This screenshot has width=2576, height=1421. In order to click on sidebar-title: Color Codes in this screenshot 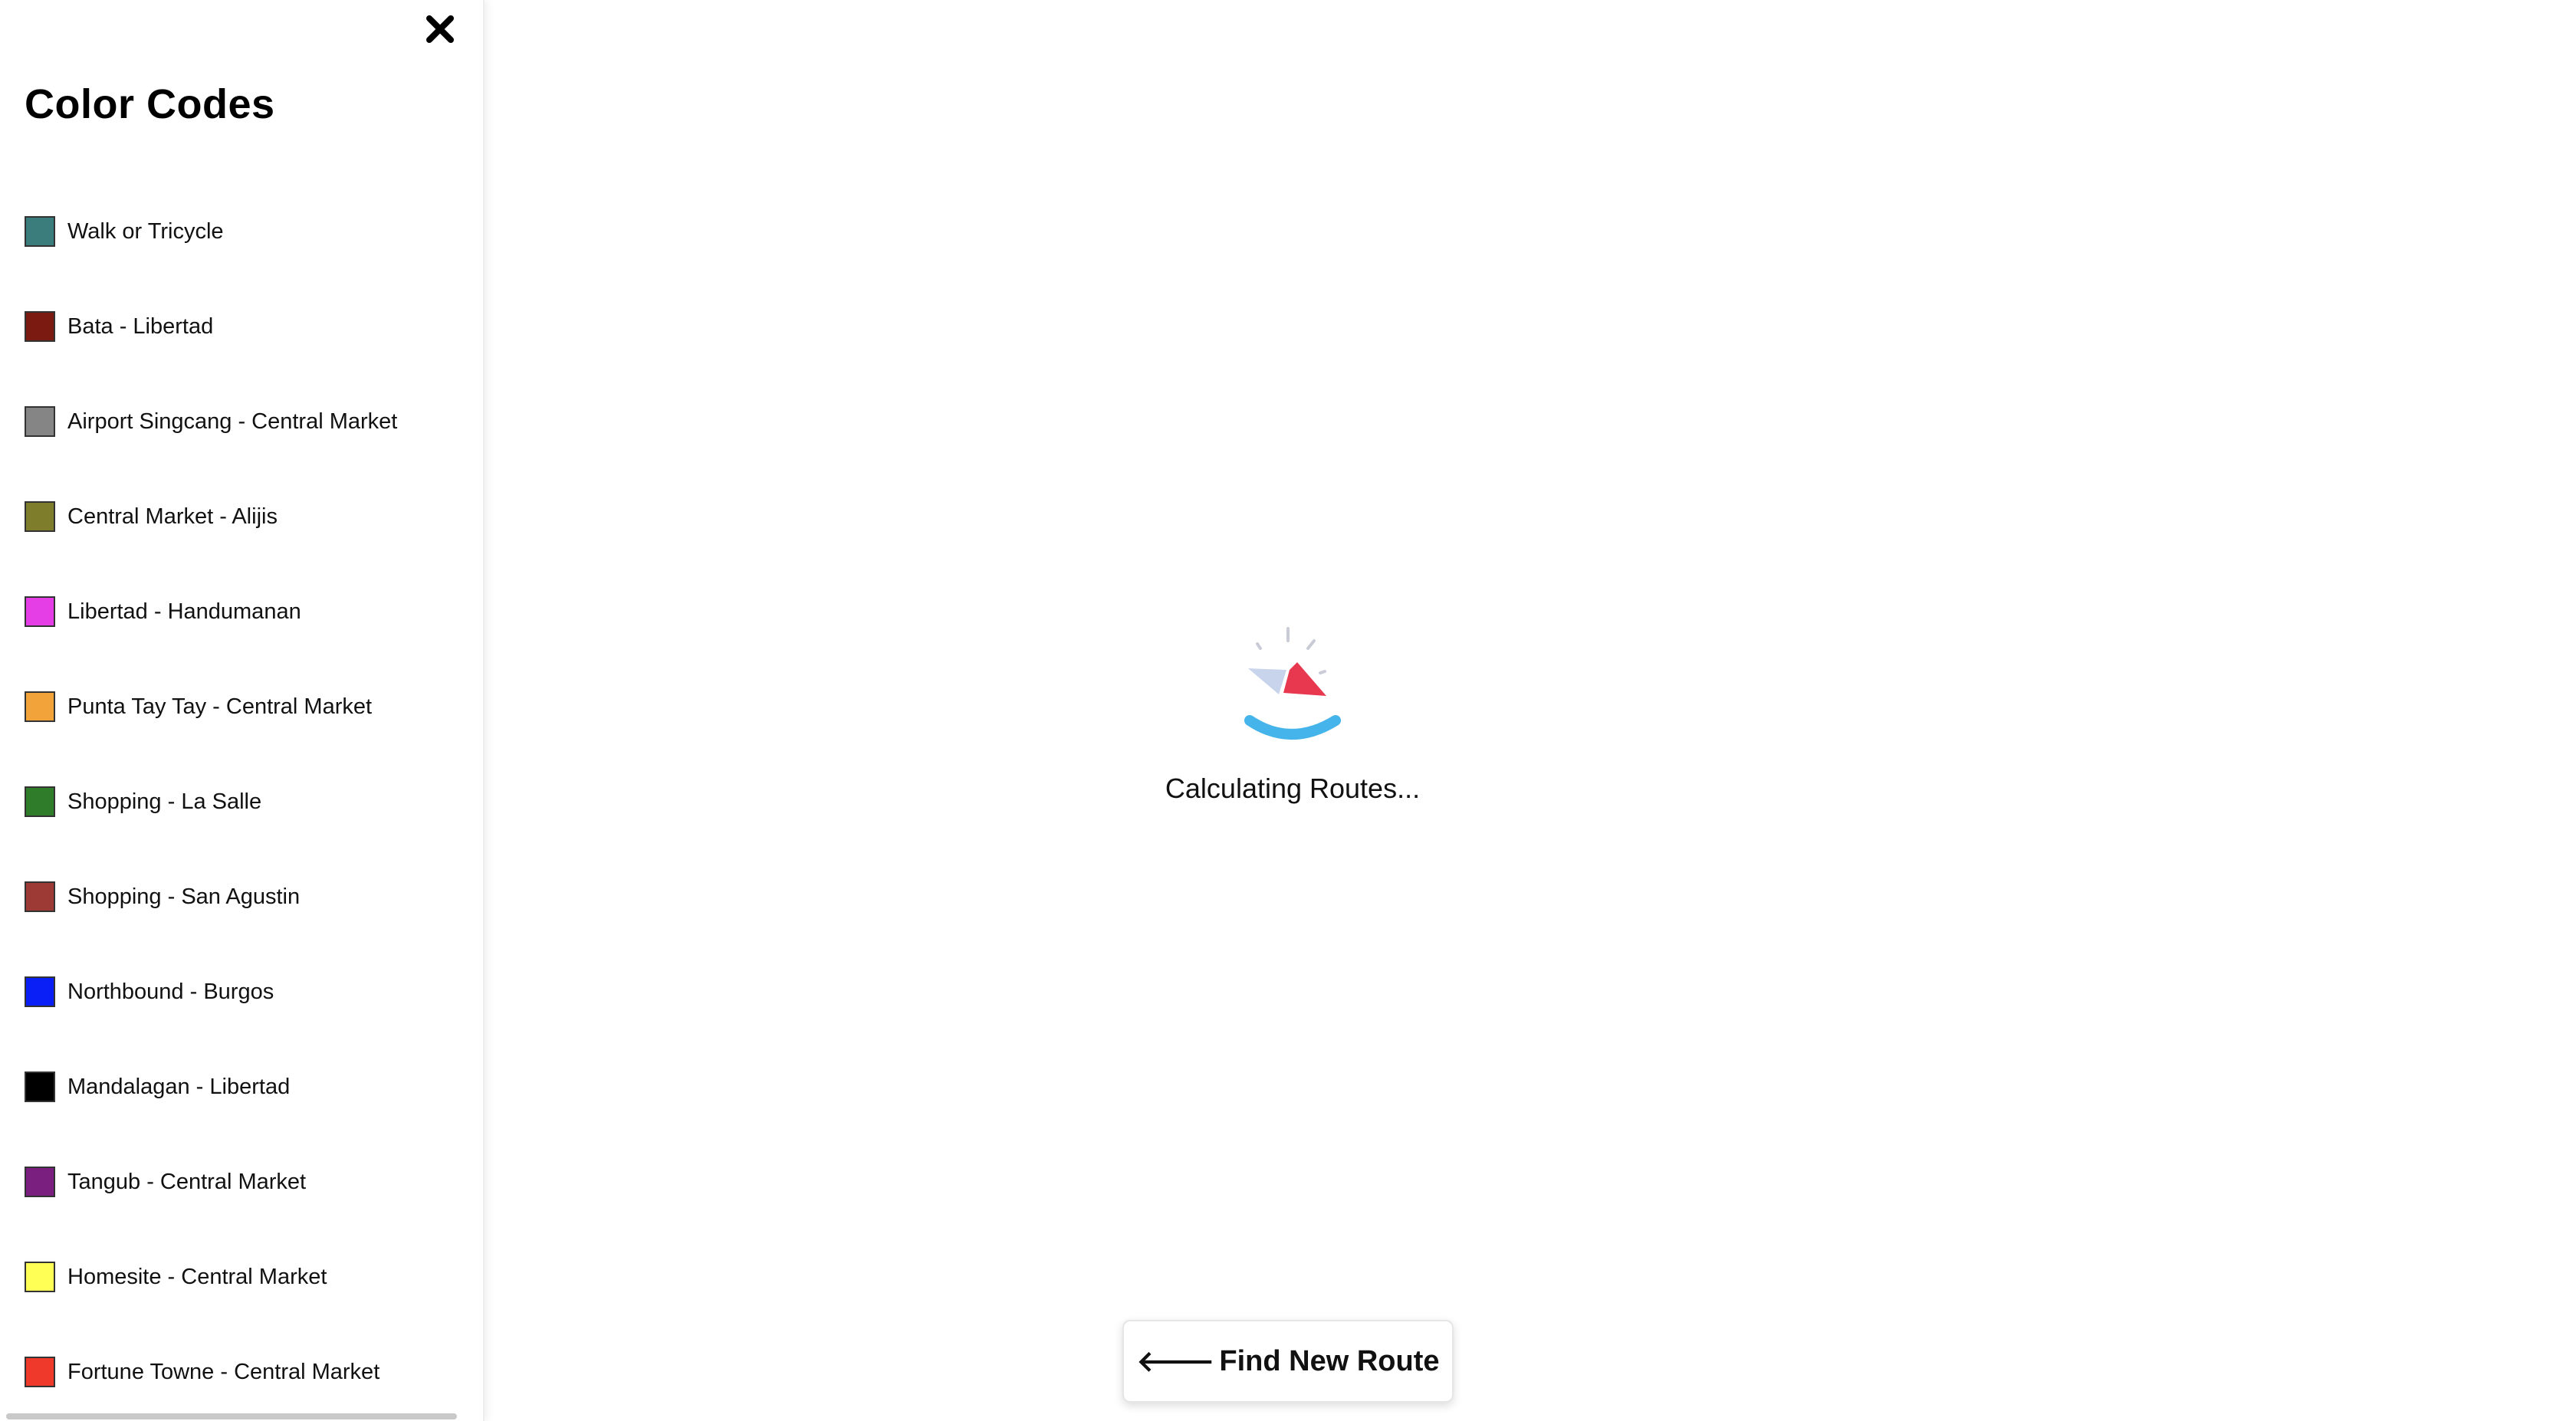, I will do `click(150, 104)`.